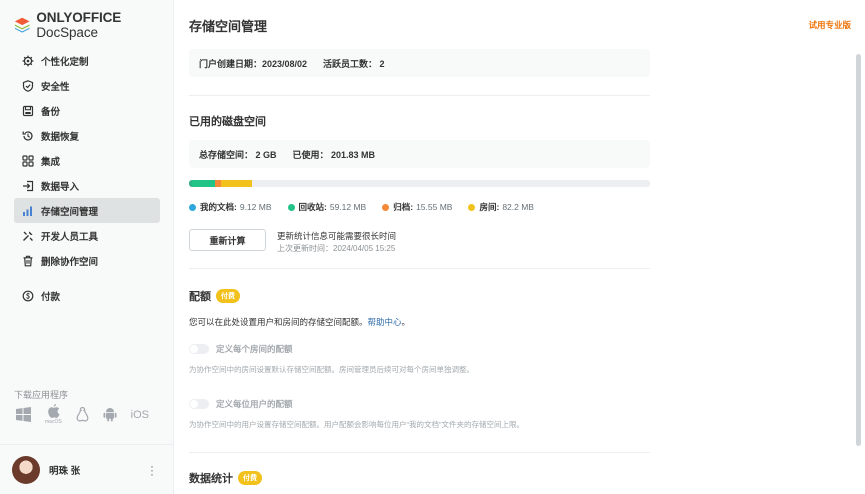 This screenshot has height=494, width=865. I want to click on help-center-link: 帮助中心, so click(385, 322).